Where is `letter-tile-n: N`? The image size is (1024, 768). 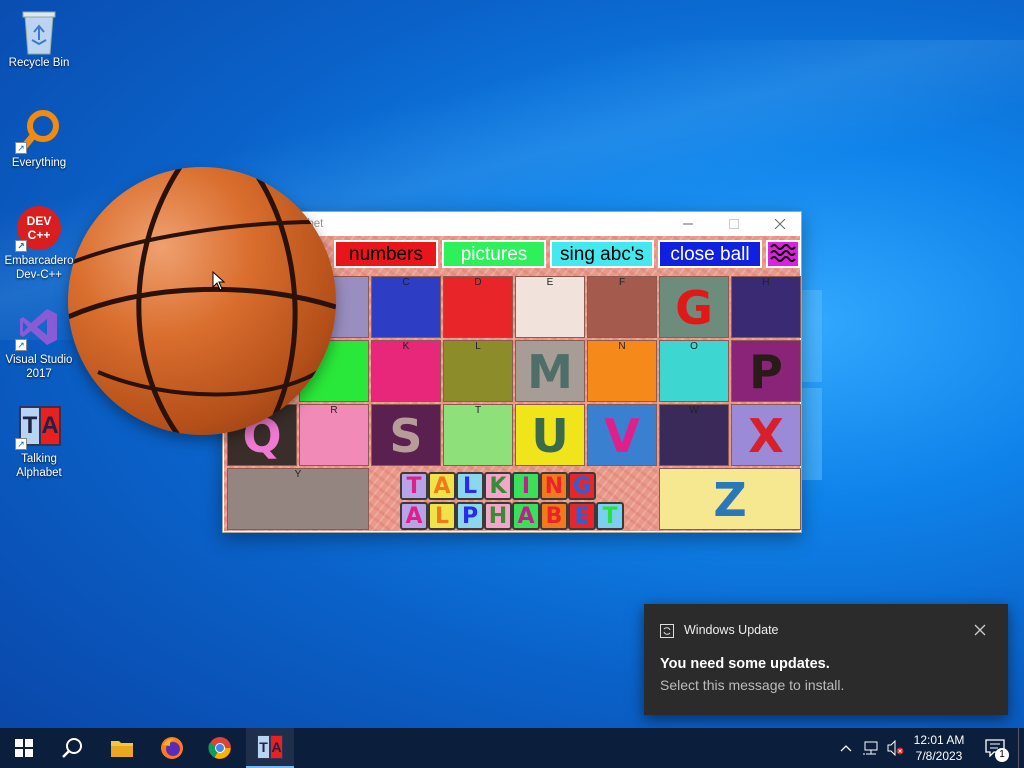 letter-tile-n: N is located at coordinates (622, 371).